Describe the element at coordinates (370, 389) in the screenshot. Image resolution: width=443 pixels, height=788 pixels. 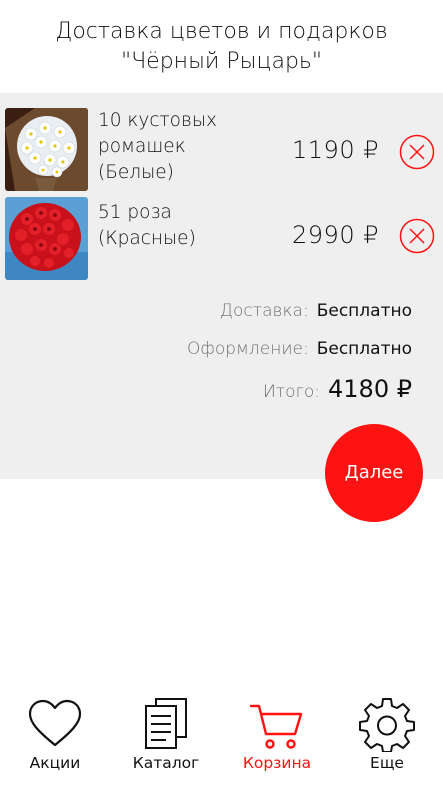
I see `total-value: 4180 ₽` at that location.